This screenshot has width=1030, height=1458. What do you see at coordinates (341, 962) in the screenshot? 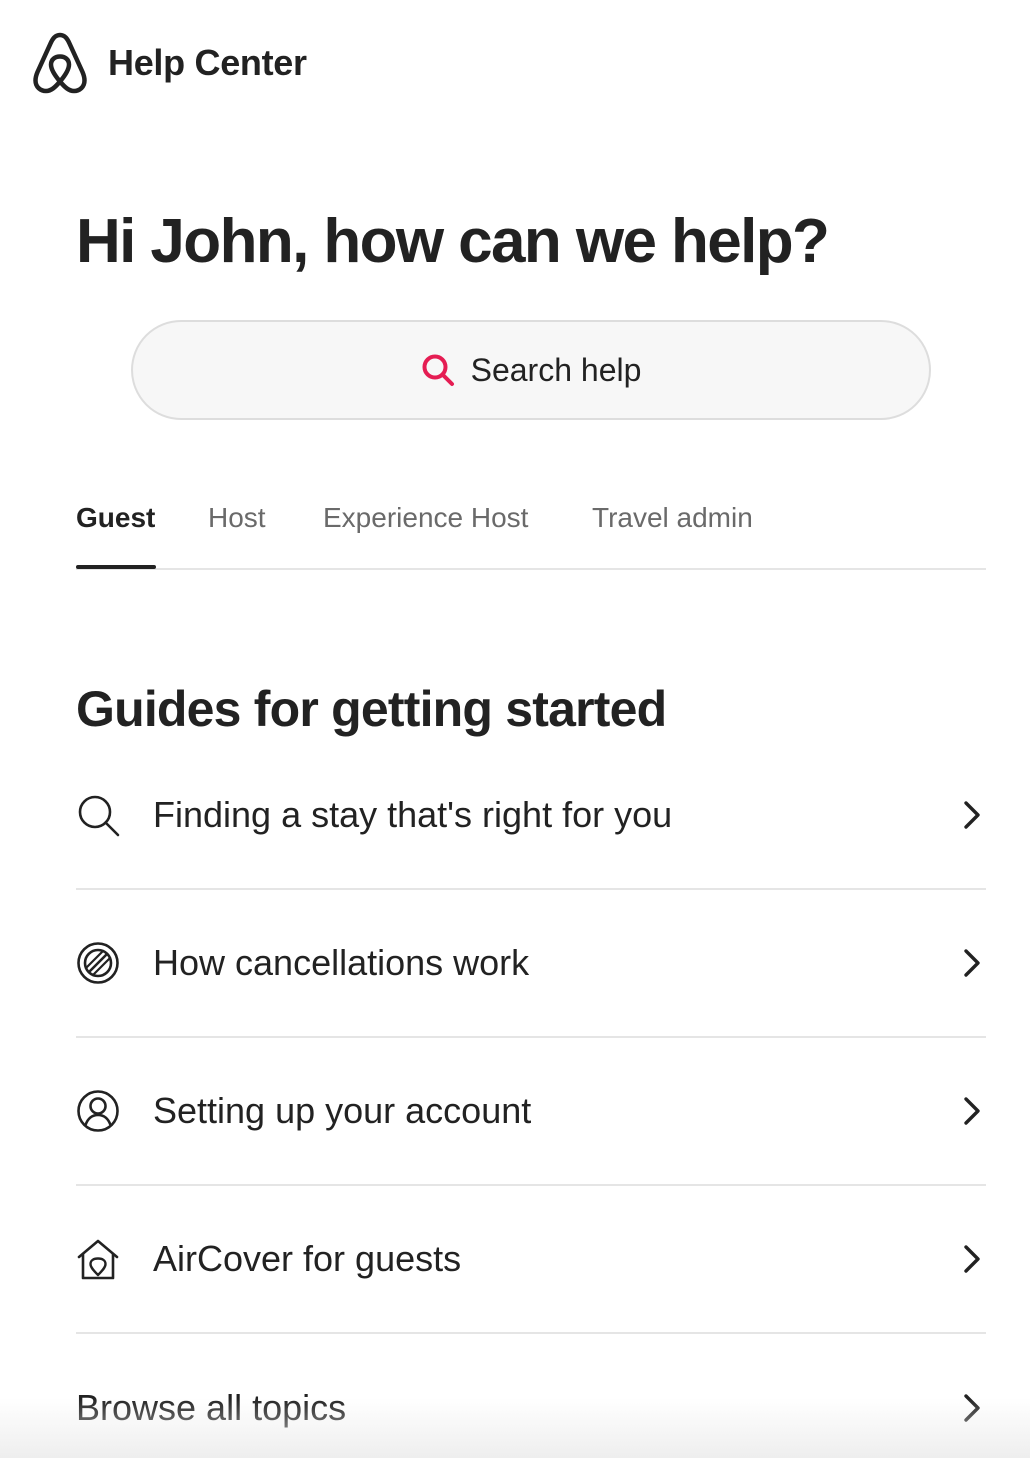
I see `guide-label: How cancellations work` at bounding box center [341, 962].